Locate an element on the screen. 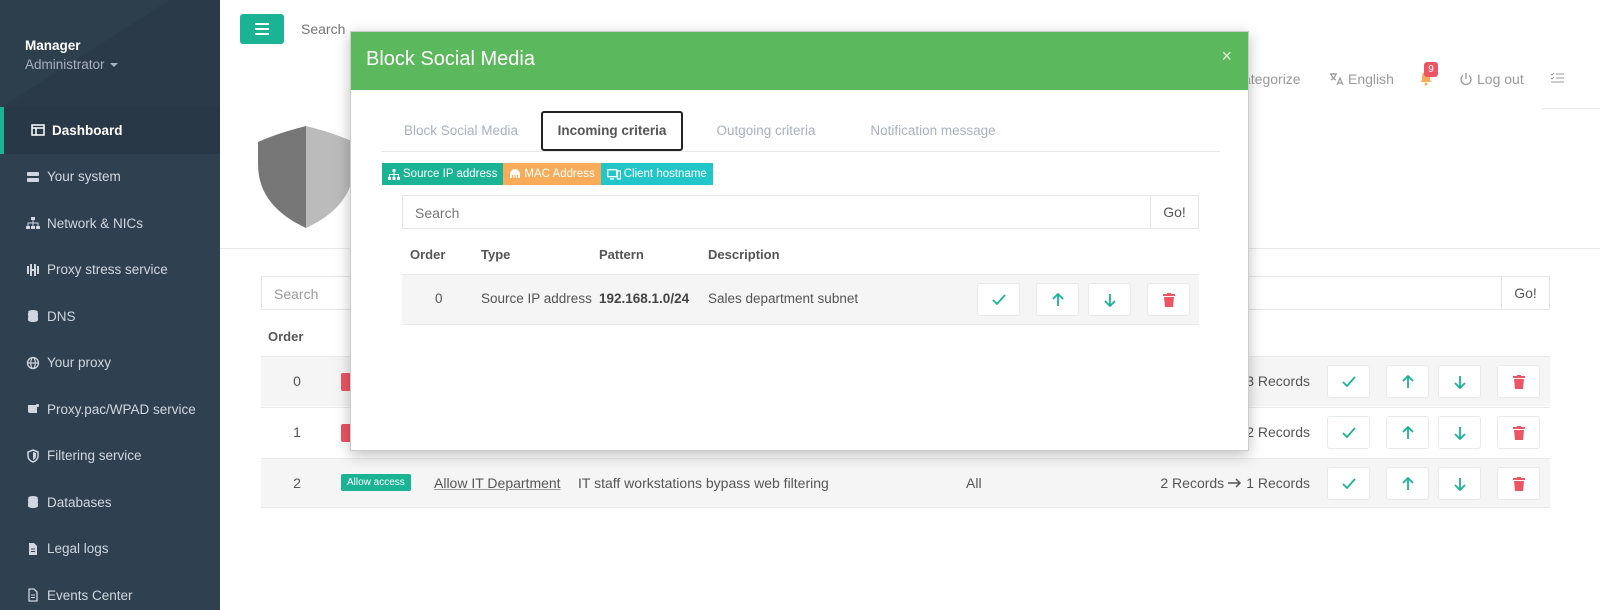  tasks-button is located at coordinates (1557, 78).